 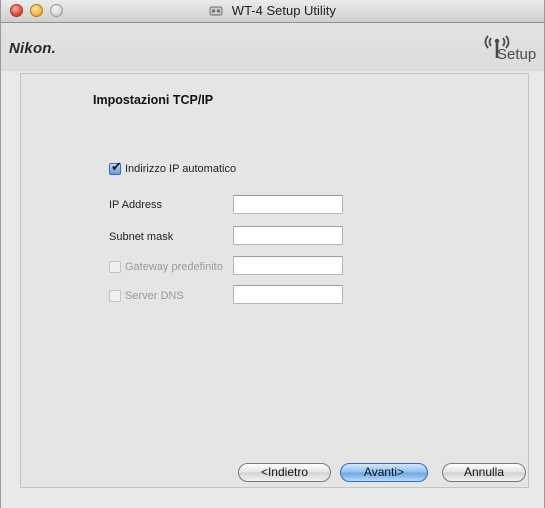 I want to click on dns-field, so click(x=288, y=294).